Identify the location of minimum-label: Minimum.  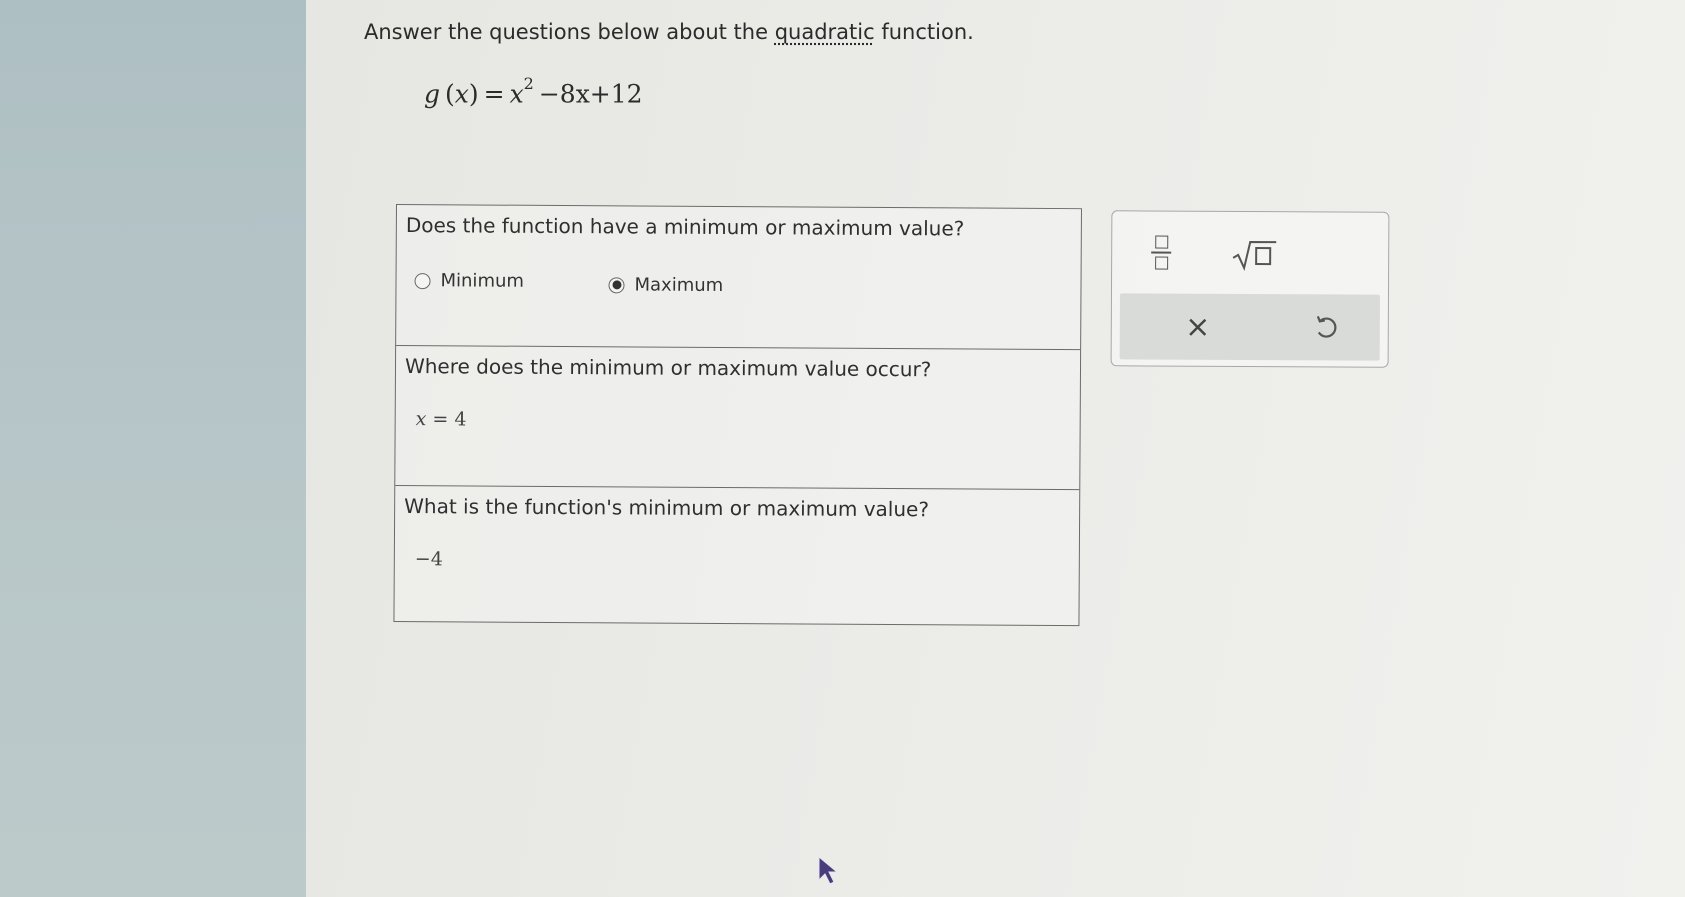
(482, 281).